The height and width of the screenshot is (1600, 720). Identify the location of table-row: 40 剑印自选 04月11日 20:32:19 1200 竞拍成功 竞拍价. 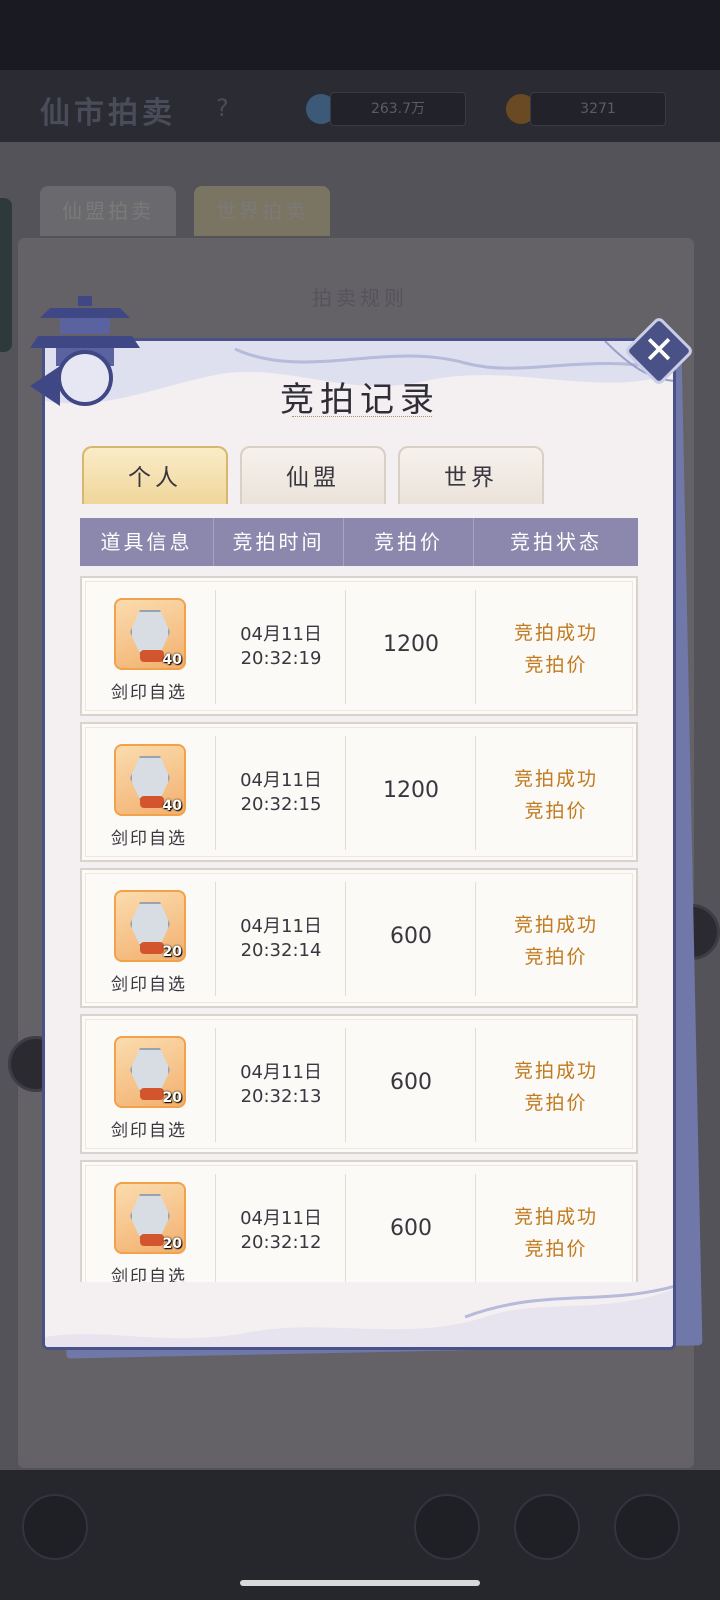
(359, 646).